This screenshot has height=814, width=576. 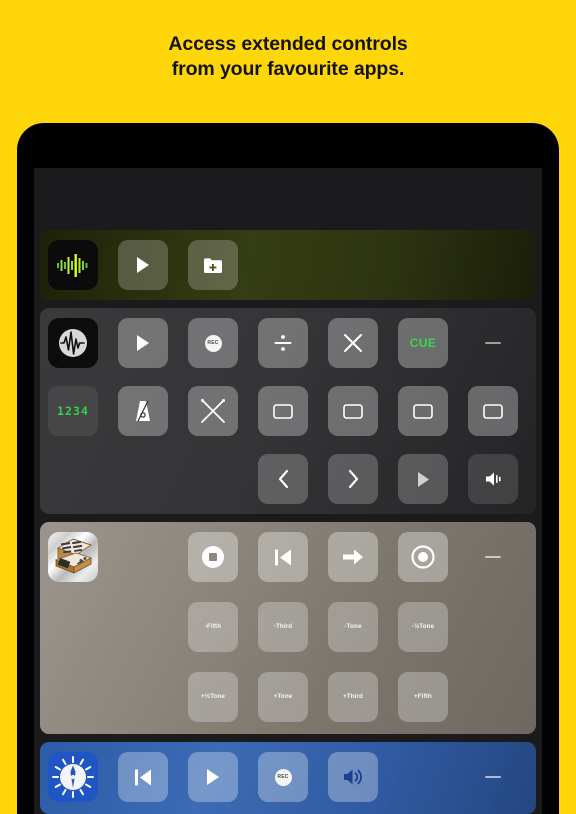 I want to click on interval-label: +Third, so click(x=353, y=696).